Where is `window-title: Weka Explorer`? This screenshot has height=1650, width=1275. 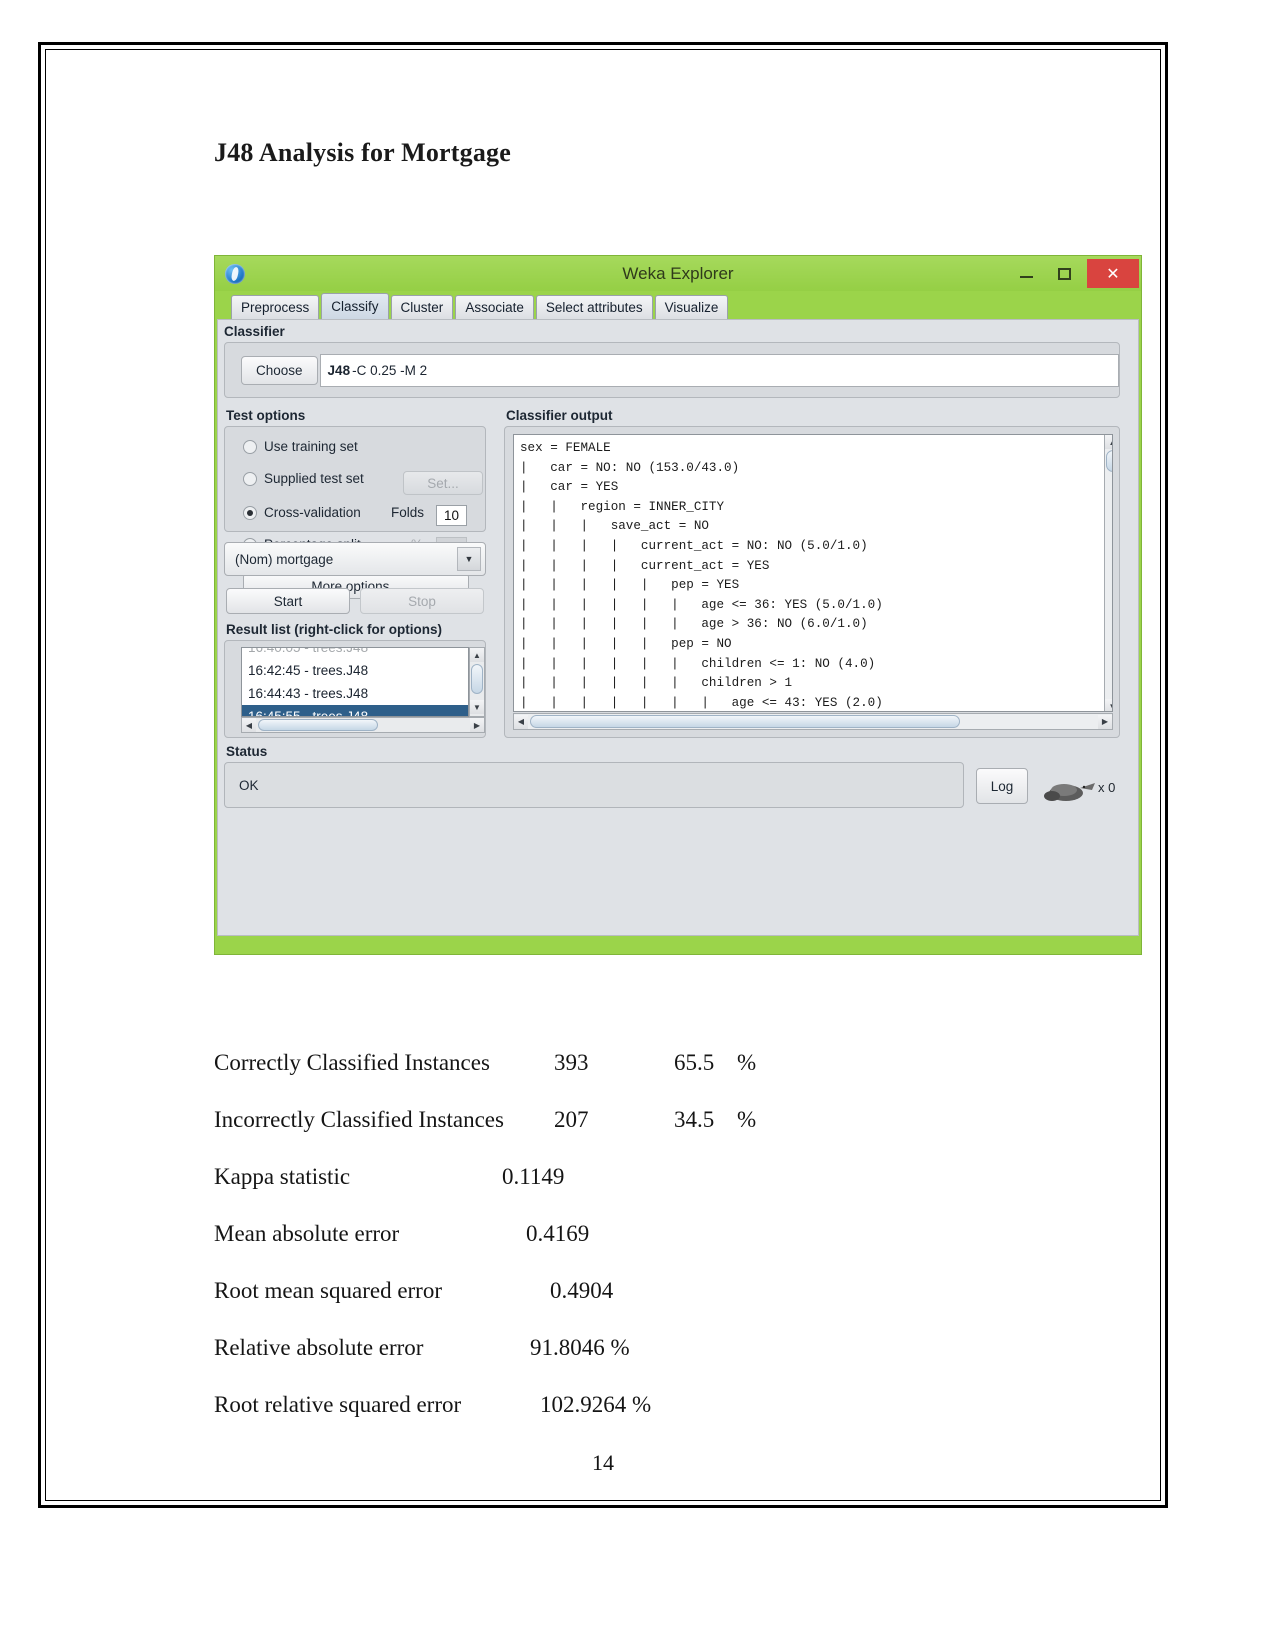 window-title: Weka Explorer is located at coordinates (678, 273).